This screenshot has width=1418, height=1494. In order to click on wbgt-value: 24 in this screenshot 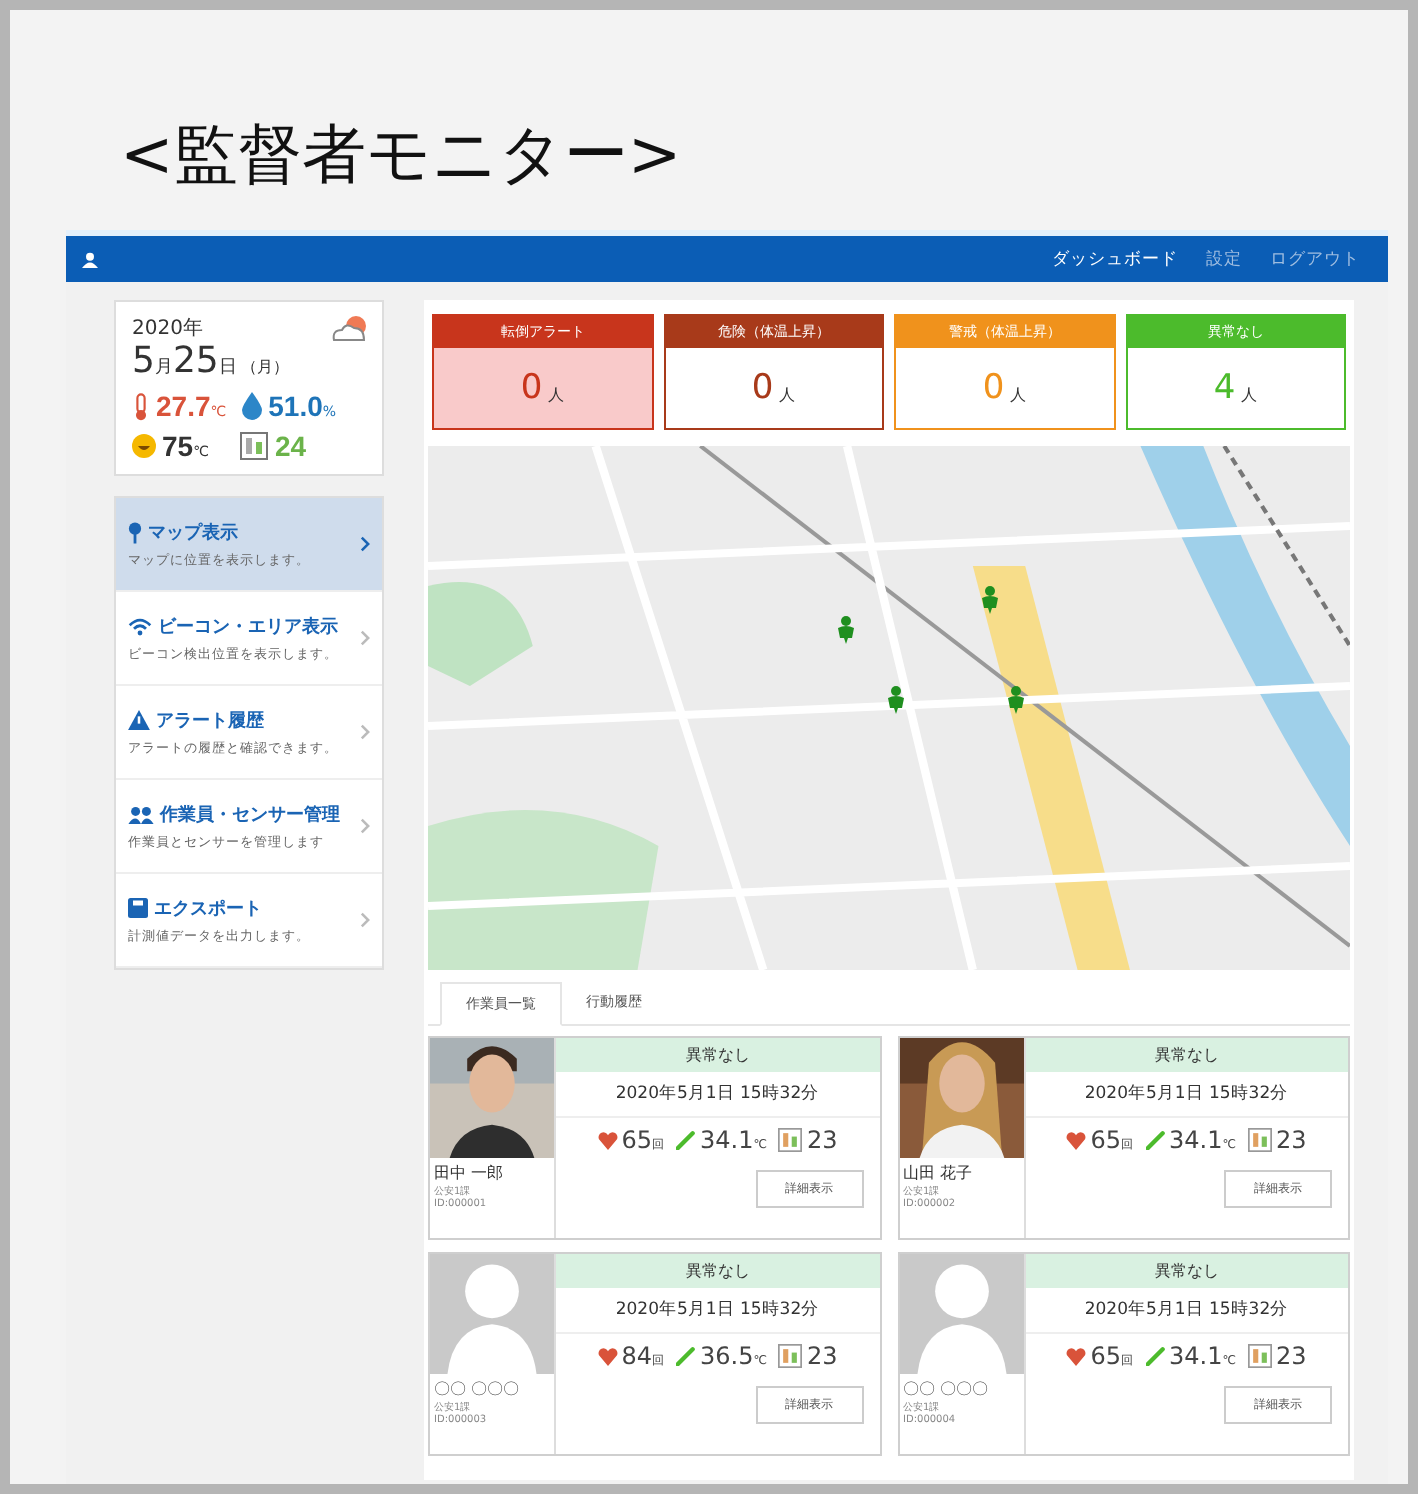, I will do `click(290, 446)`.